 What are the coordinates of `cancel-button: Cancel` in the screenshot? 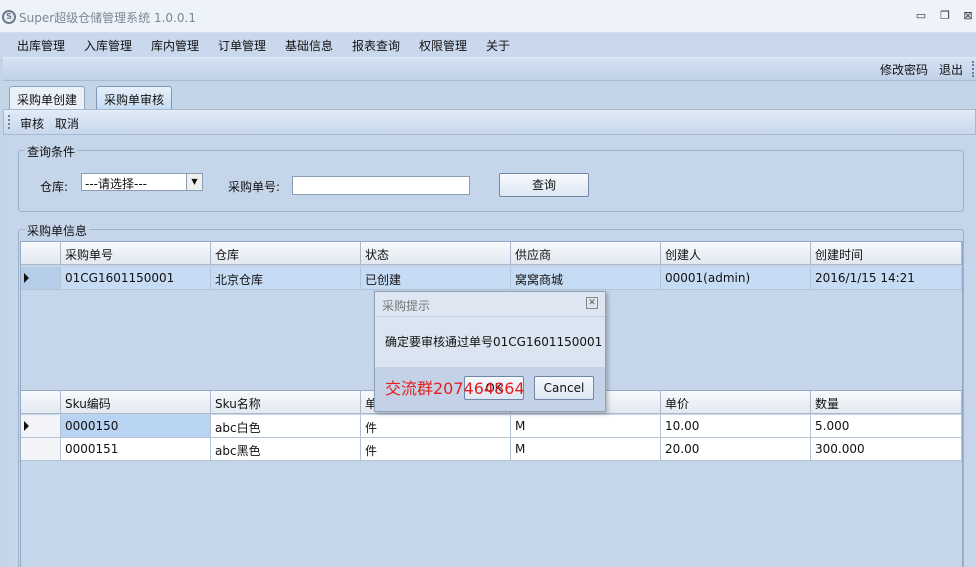 It's located at (564, 388).